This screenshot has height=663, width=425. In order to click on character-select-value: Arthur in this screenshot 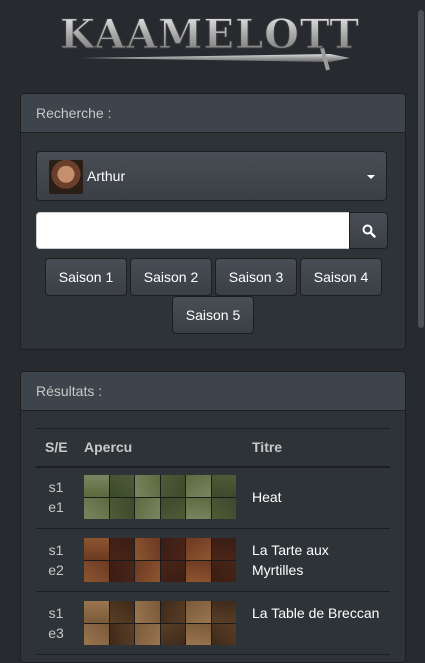, I will do `click(106, 176)`.